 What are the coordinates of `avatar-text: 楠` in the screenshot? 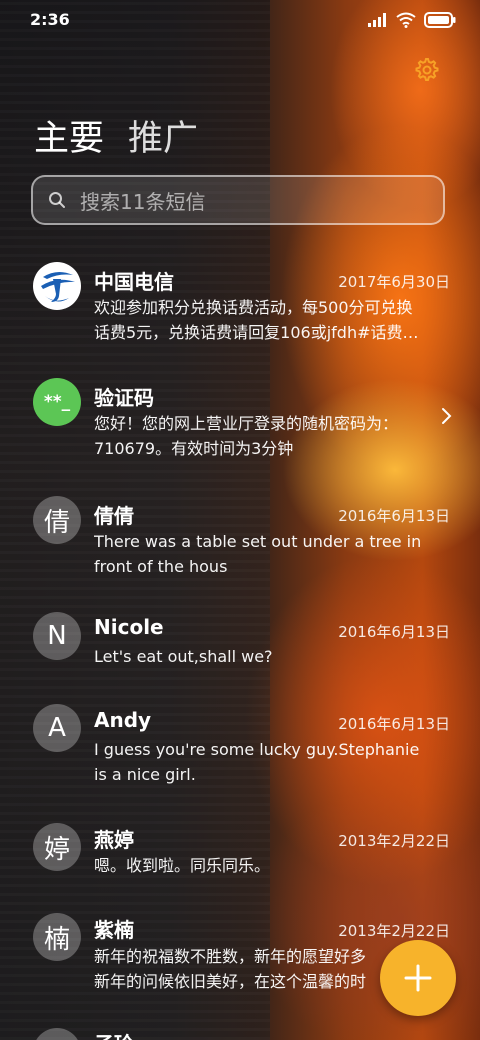 It's located at (56, 939).